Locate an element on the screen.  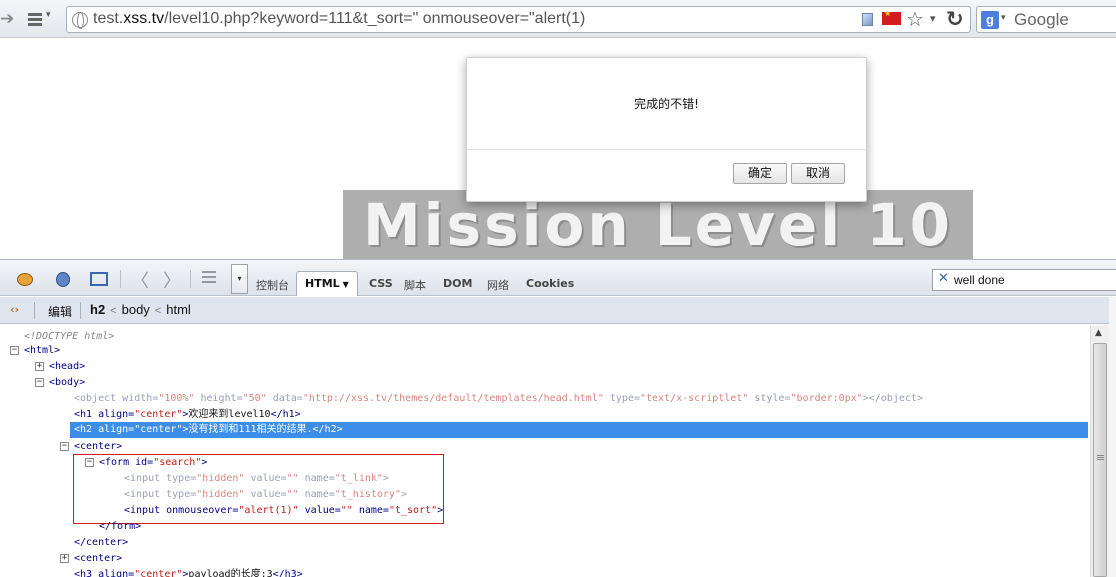
breadcrumb: ‹› 编辑 h2 < body < html is located at coordinates (558, 310).